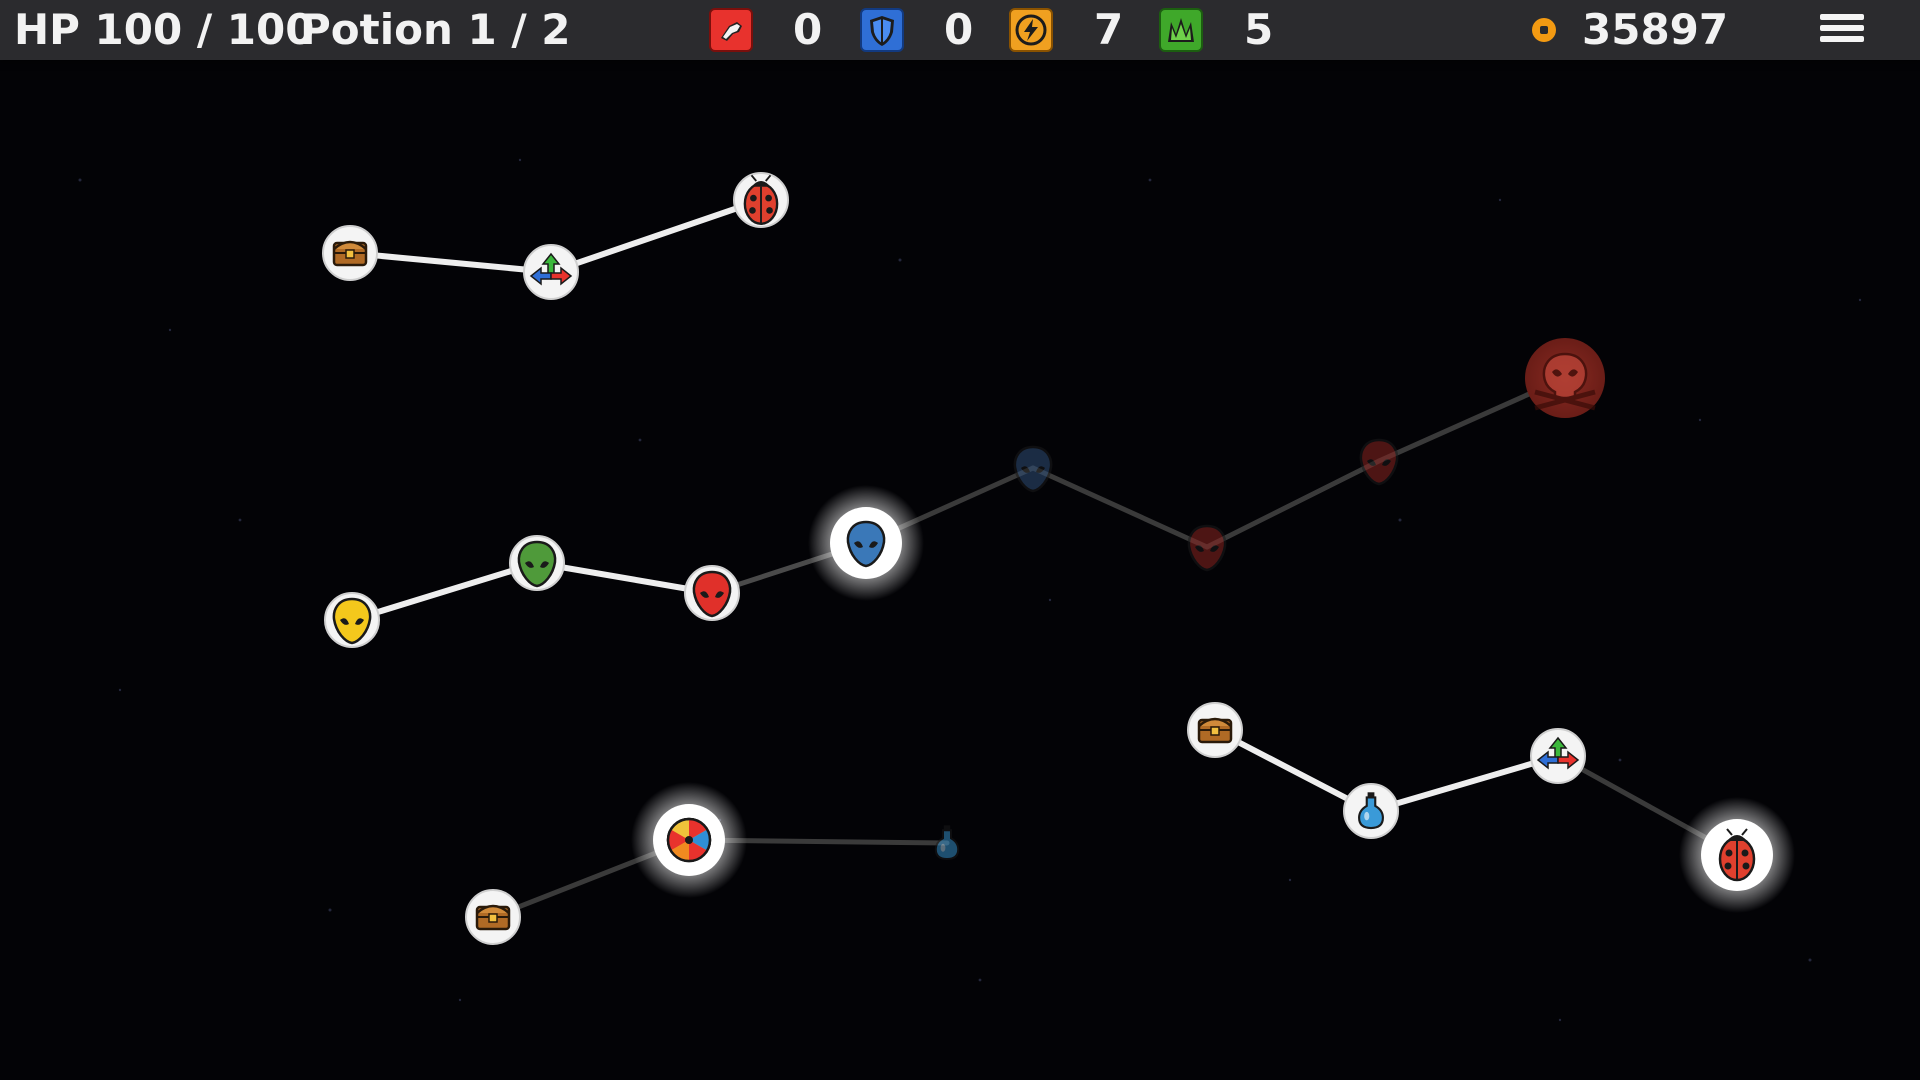 This screenshot has height=1080, width=1920. Describe the element at coordinates (352, 620) in the screenshot. I see `alien-yellow-node` at that location.